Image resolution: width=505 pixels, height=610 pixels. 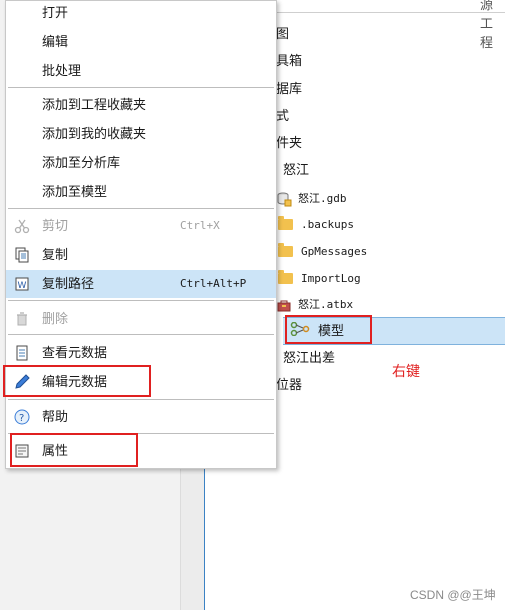 What do you see at coordinates (289, 385) in the screenshot?
I see `tree-item-locators: 位器` at bounding box center [289, 385].